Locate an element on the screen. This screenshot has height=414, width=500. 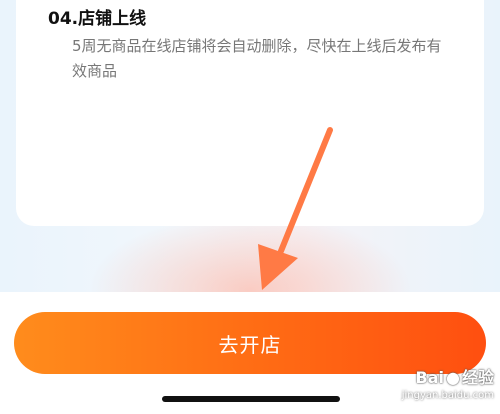
baidu-paw-icon: ● is located at coordinates (453, 377).